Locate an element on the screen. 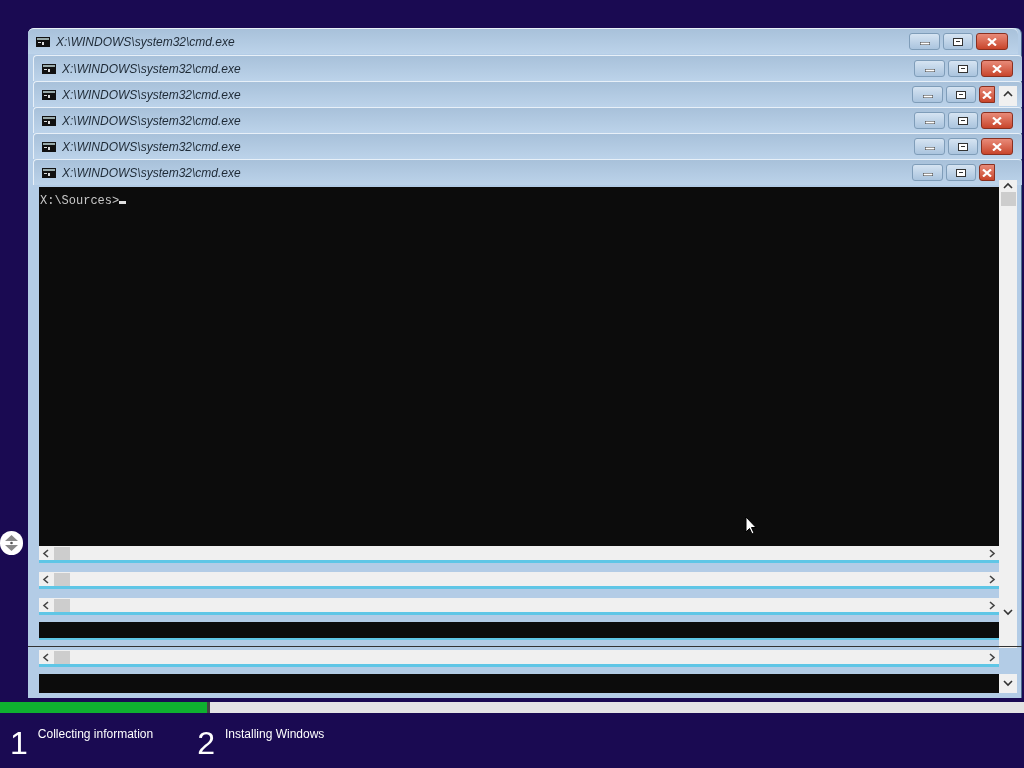 The width and height of the screenshot is (1024, 768). resize-handle-icon is located at coordinates (11, 543).